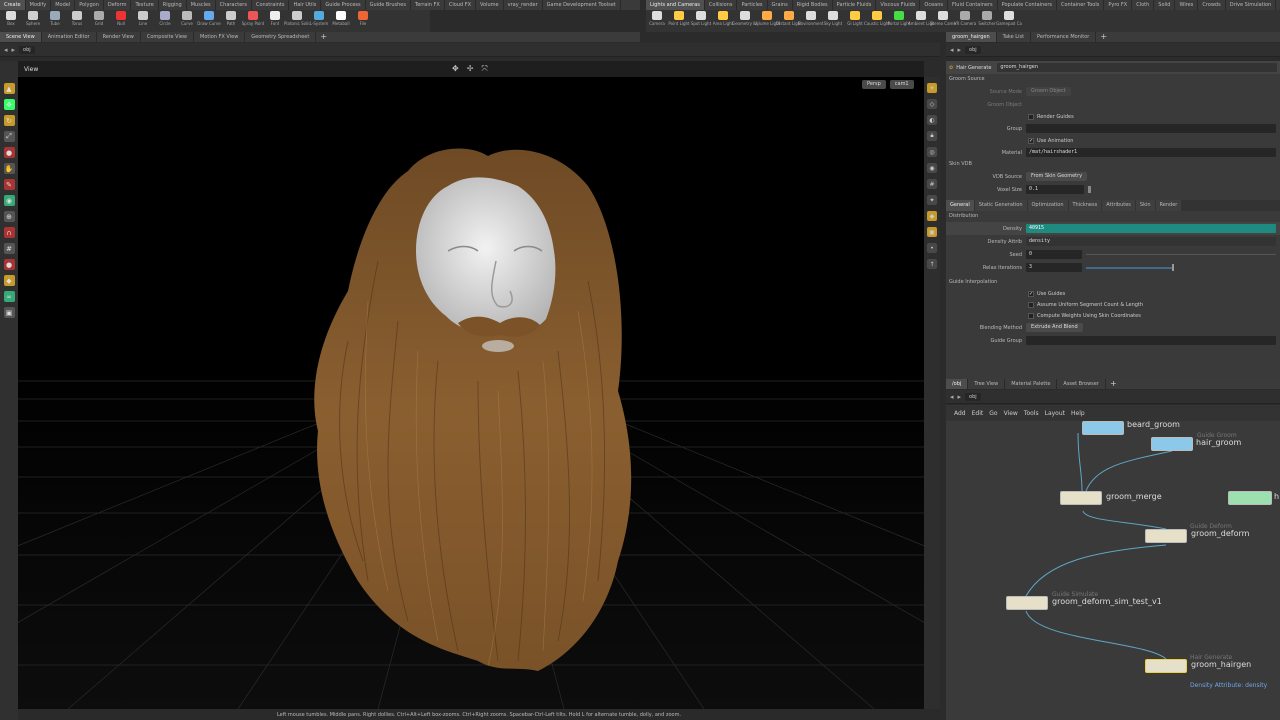 Image resolution: width=1280 pixels, height=720 pixels. What do you see at coordinates (33, 21) in the screenshot?
I see `shelf-tool-1: Sphere` at bounding box center [33, 21].